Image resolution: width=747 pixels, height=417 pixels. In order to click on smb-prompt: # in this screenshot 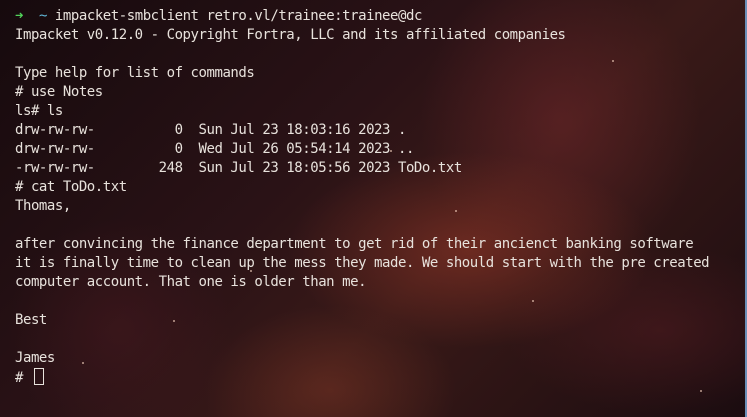, I will do `click(19, 378)`.